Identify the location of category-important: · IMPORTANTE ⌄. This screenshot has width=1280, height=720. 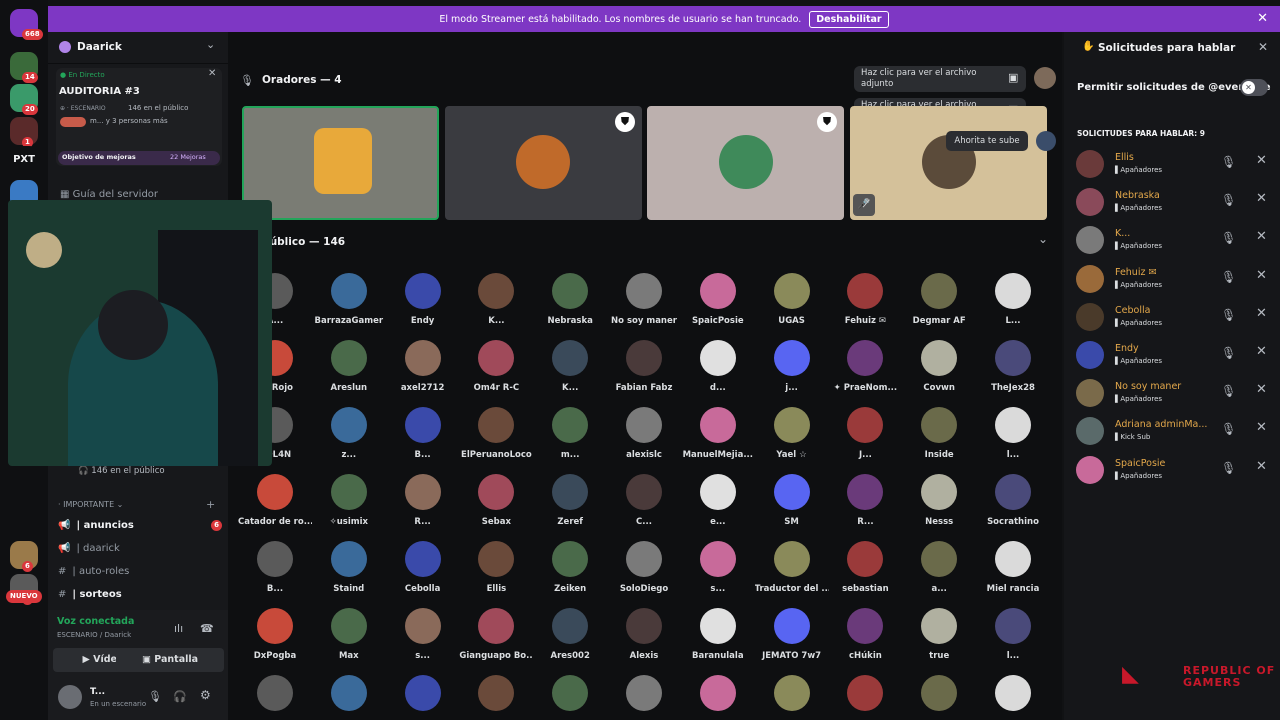
(90, 504).